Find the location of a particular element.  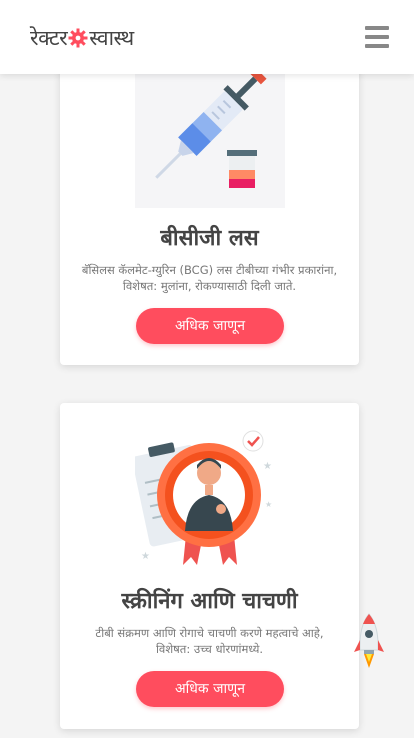

app-header: रेक्टर स्वास्थ is located at coordinates (207, 37).